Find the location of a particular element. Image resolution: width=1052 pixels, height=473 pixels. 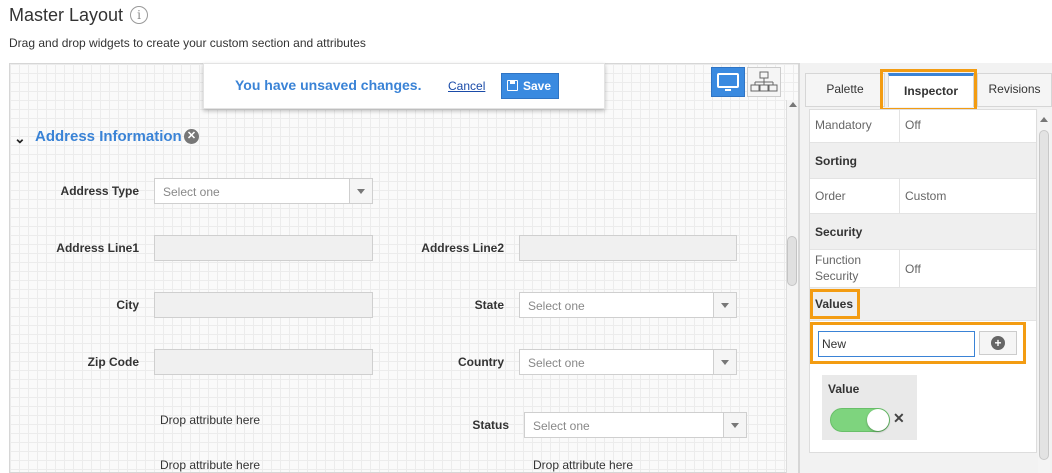

address-line1-input is located at coordinates (263, 248).